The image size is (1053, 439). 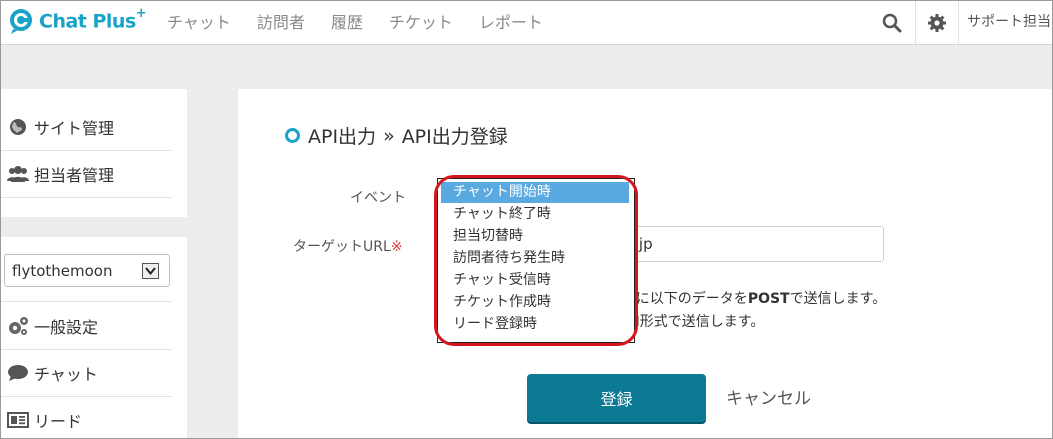 What do you see at coordinates (378, 198) in the screenshot?
I see `event-label: イベント` at bounding box center [378, 198].